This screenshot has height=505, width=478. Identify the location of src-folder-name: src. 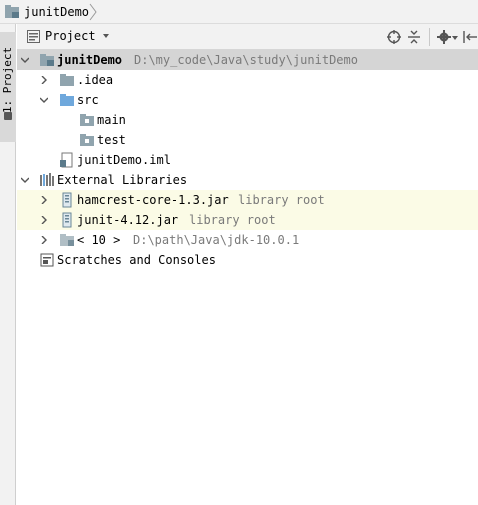
(88, 100).